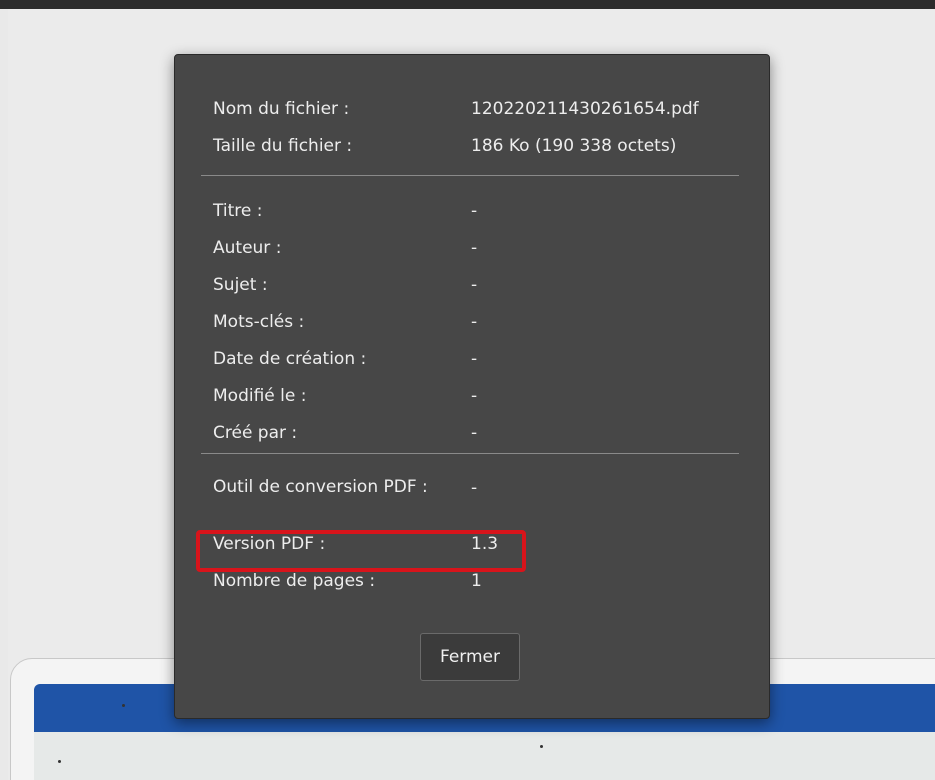 The image size is (935, 780). I want to click on pdf-version-row: Version PDF : 1.3, so click(476, 551).